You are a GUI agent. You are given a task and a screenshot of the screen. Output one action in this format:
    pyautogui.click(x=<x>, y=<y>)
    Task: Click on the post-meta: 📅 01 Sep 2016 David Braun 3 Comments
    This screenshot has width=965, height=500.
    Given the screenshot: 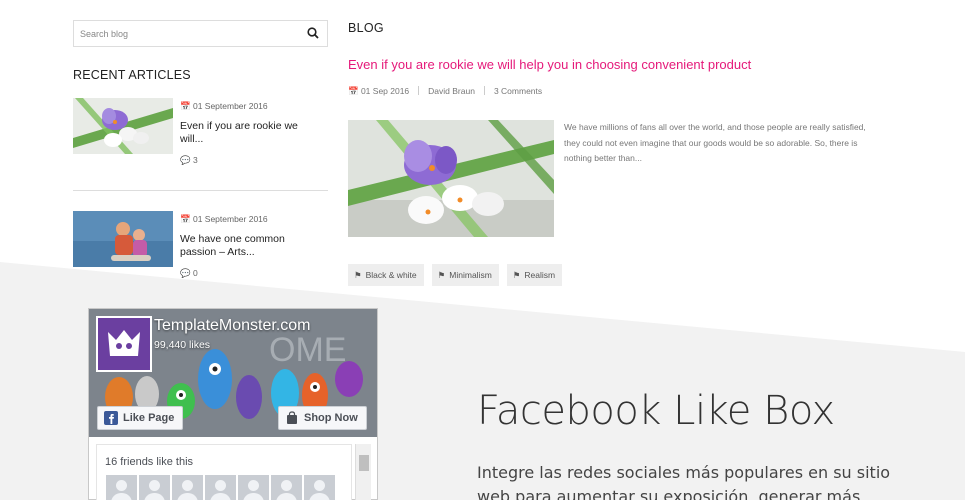 What is the action you would take?
    pyautogui.click(x=445, y=91)
    